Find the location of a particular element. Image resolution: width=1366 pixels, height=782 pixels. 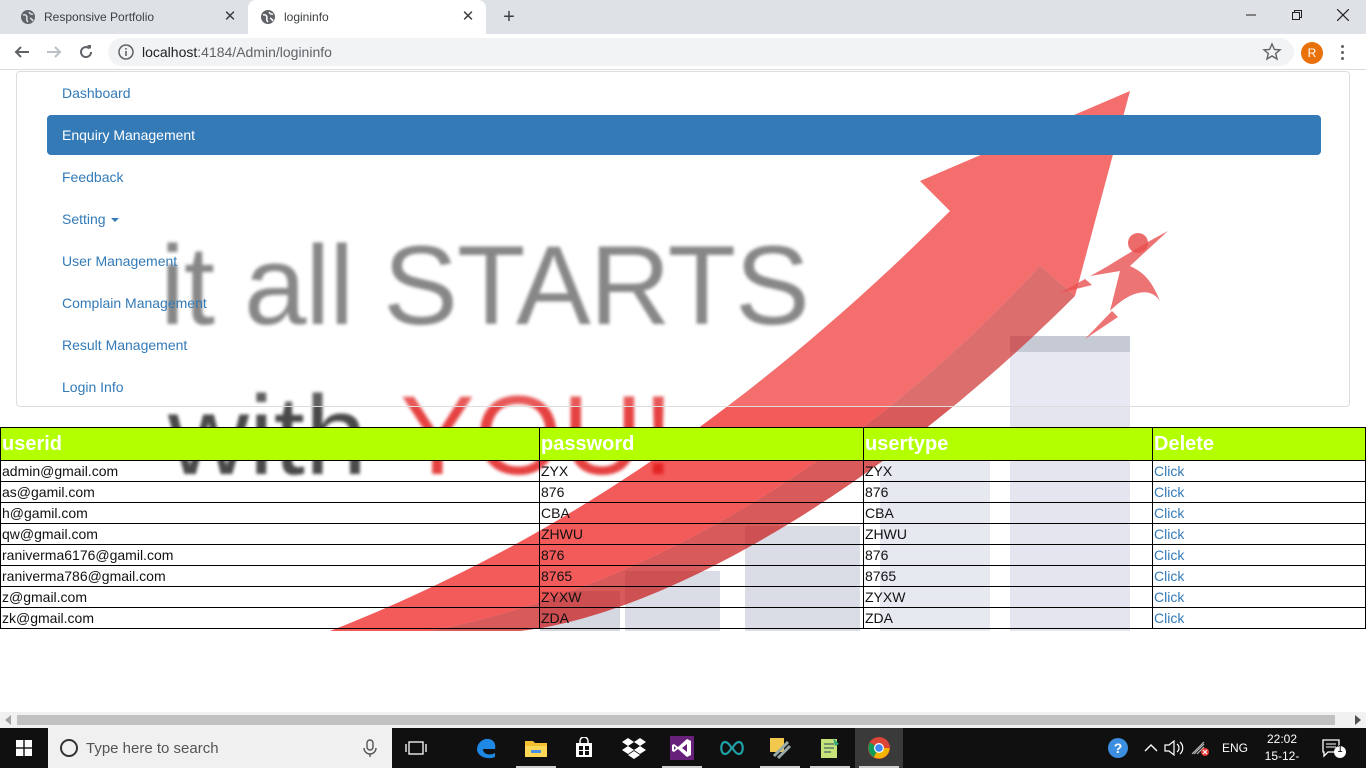

windows-logo-icon is located at coordinates (24, 748).